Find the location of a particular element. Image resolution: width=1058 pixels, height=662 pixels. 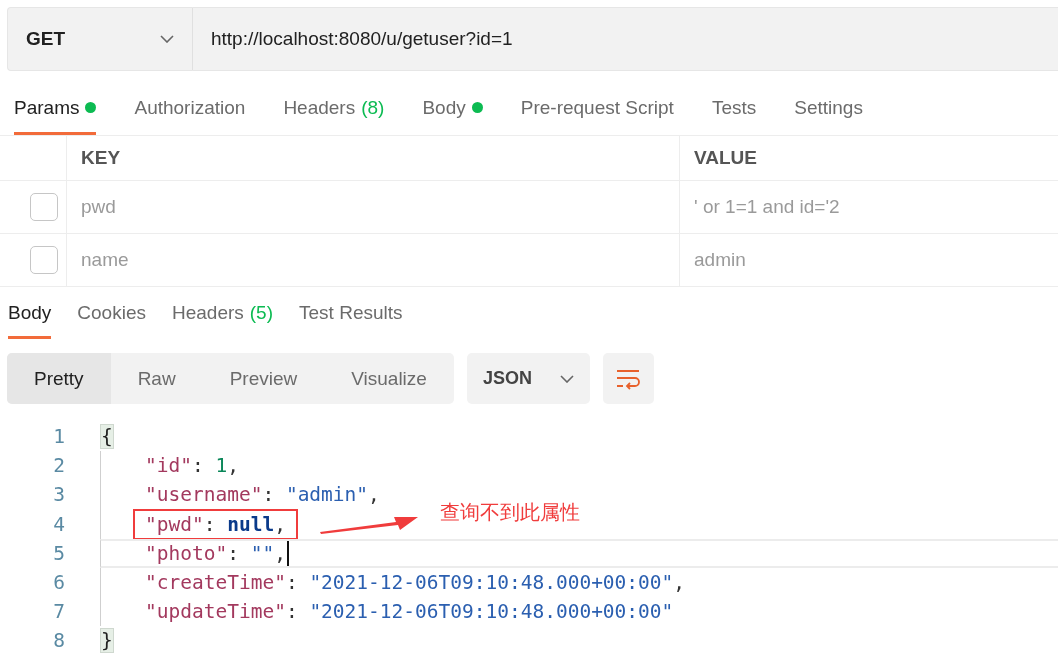

line-number: 2 is located at coordinates (59, 466).